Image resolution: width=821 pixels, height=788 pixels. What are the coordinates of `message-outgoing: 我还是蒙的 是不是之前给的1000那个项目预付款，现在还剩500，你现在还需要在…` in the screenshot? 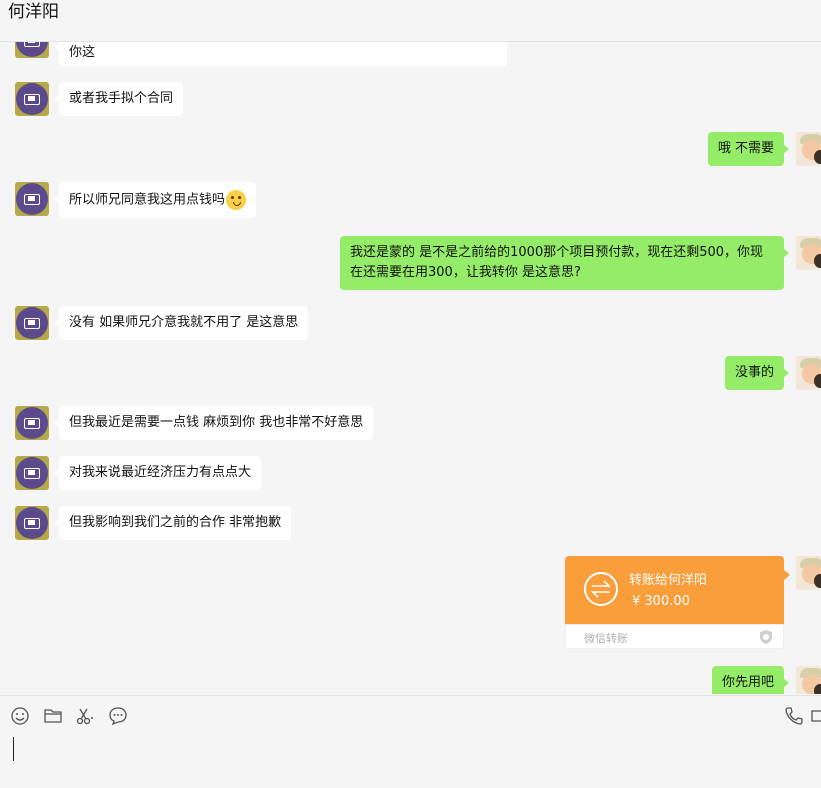 It's located at (564, 263).